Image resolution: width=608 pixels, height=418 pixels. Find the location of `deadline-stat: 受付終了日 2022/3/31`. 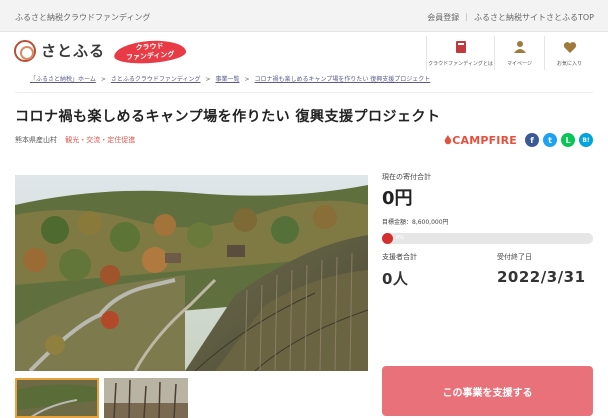

deadline-stat: 受付終了日 2022/3/31 is located at coordinates (541, 269).